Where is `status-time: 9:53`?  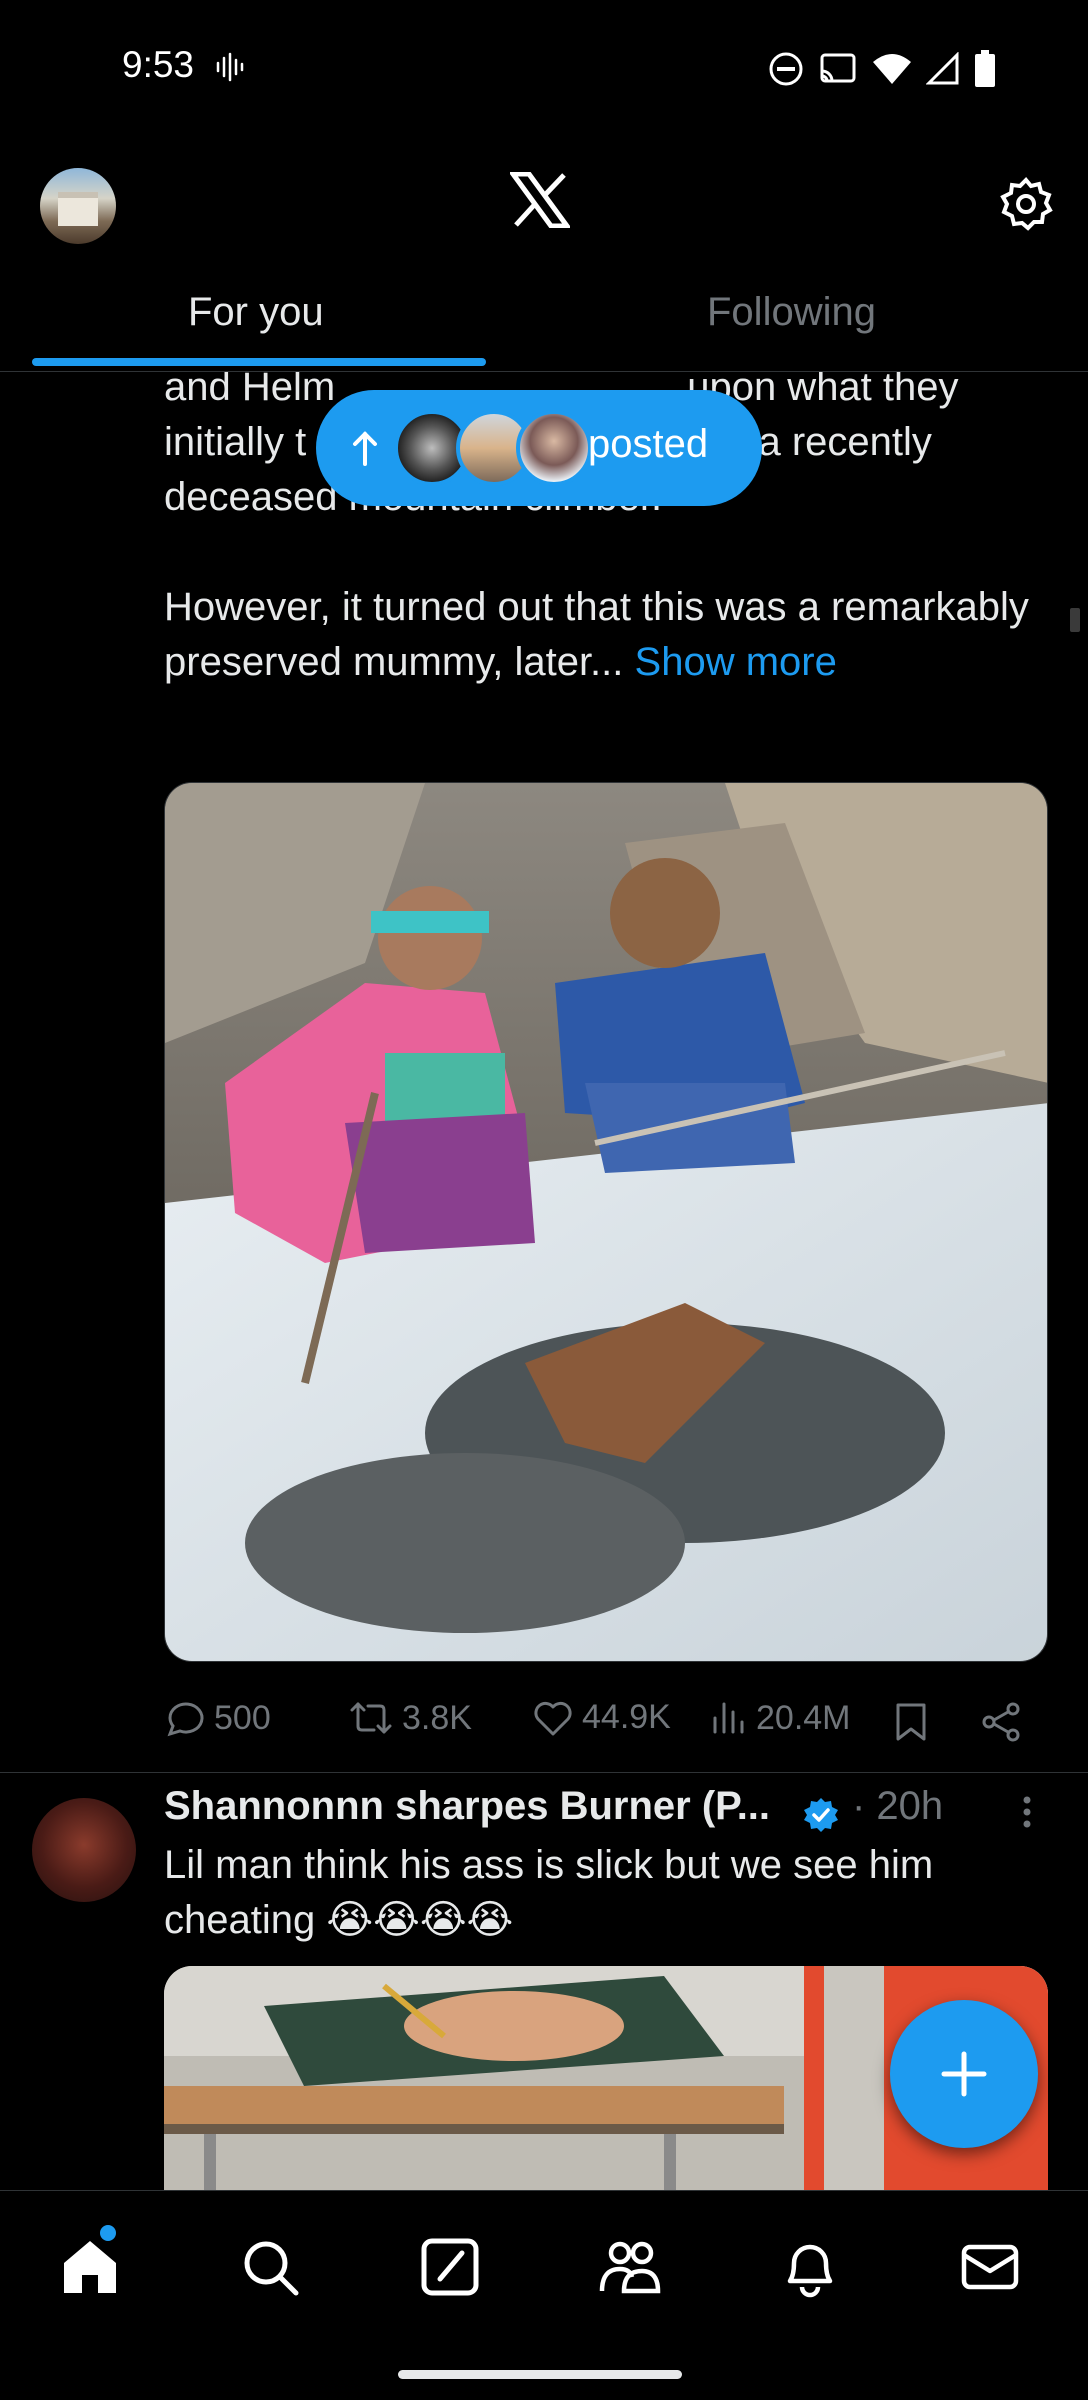 status-time: 9:53 is located at coordinates (158, 64).